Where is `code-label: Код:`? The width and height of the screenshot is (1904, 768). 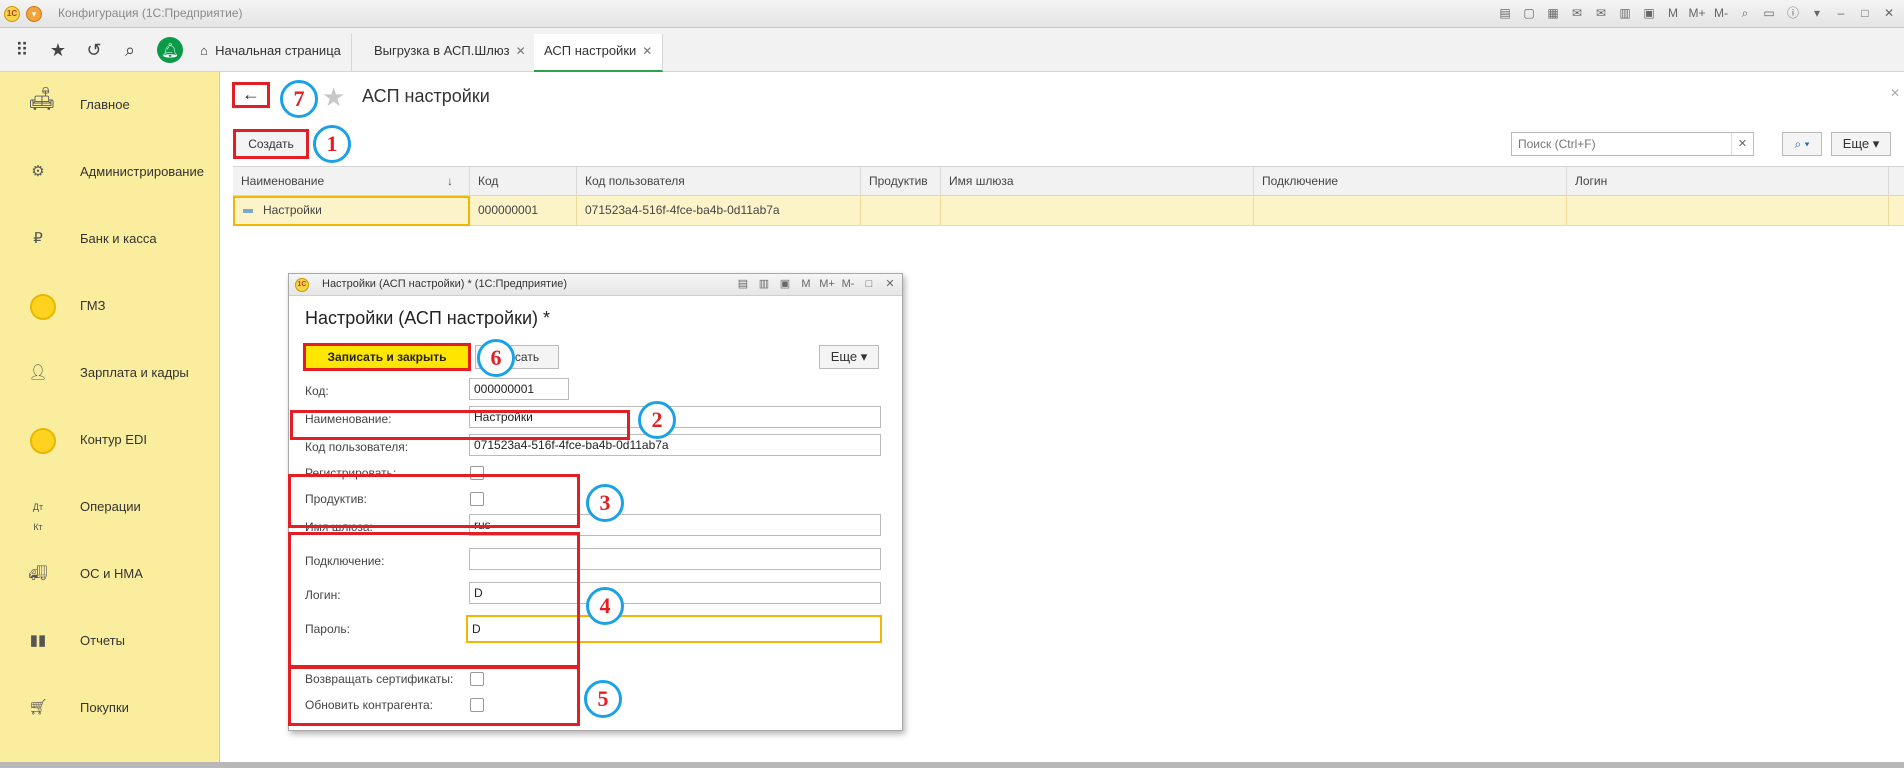 code-label: Код: is located at coordinates (317, 391).